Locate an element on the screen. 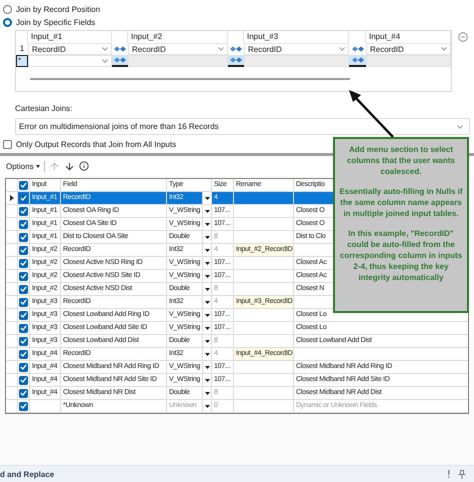  callout-text: Essentially auto-filling in Nulls if the same column name appears in multiple joined input tables. is located at coordinates (401, 202).